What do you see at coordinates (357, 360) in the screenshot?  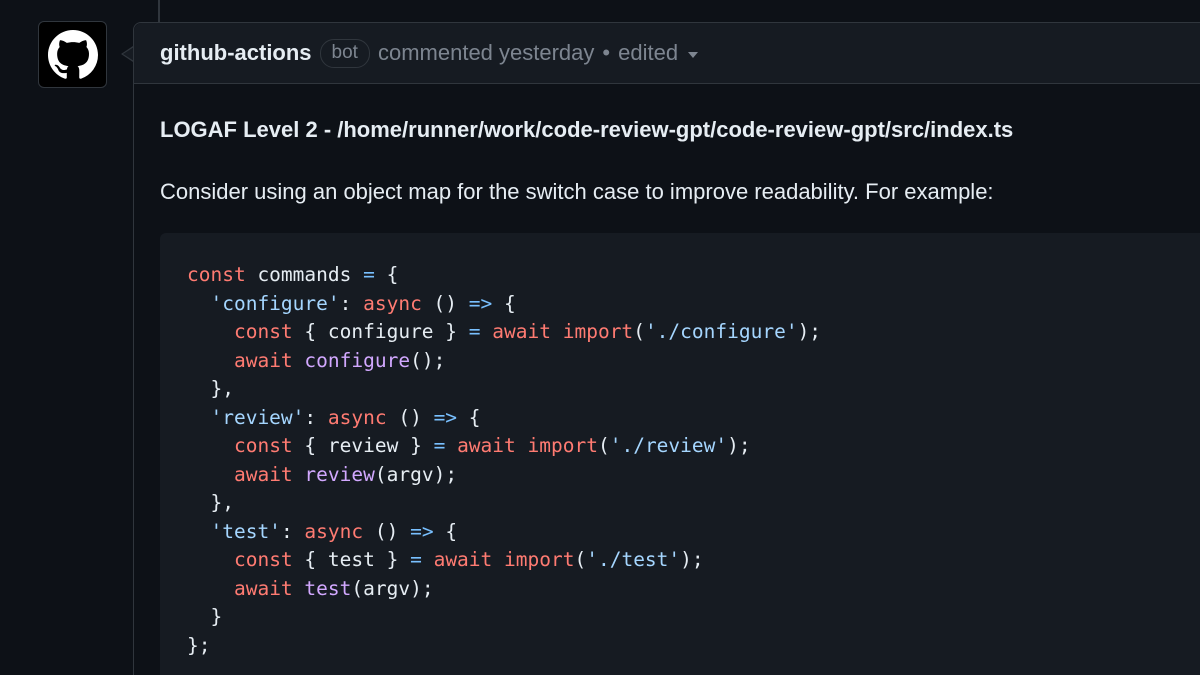 I see `code-token: configure` at bounding box center [357, 360].